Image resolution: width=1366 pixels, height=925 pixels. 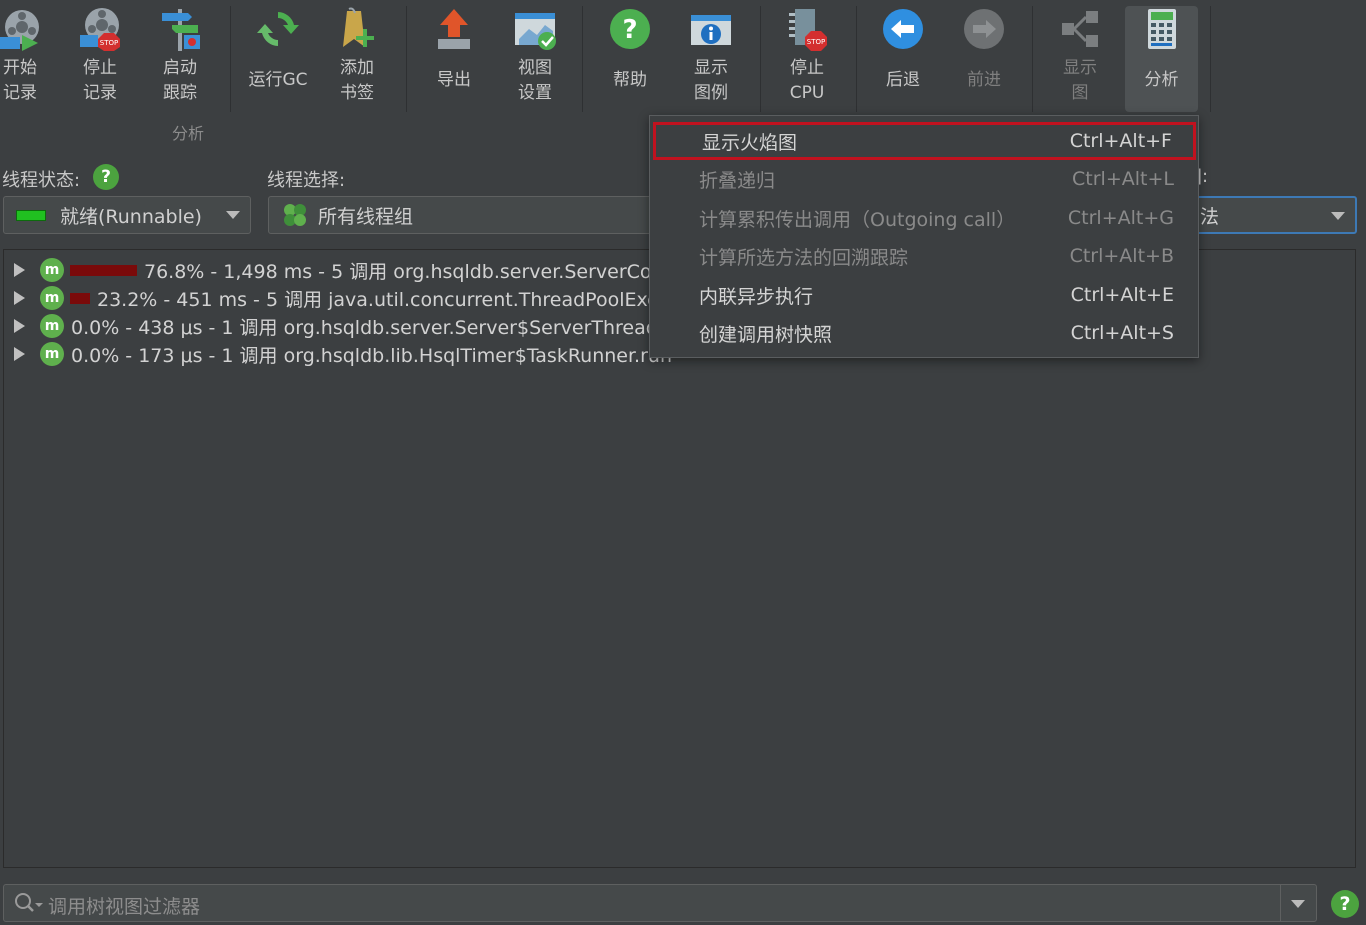 What do you see at coordinates (1122, 333) in the screenshot?
I see `menu-item-shortcut: Ctrl+Alt+S` at bounding box center [1122, 333].